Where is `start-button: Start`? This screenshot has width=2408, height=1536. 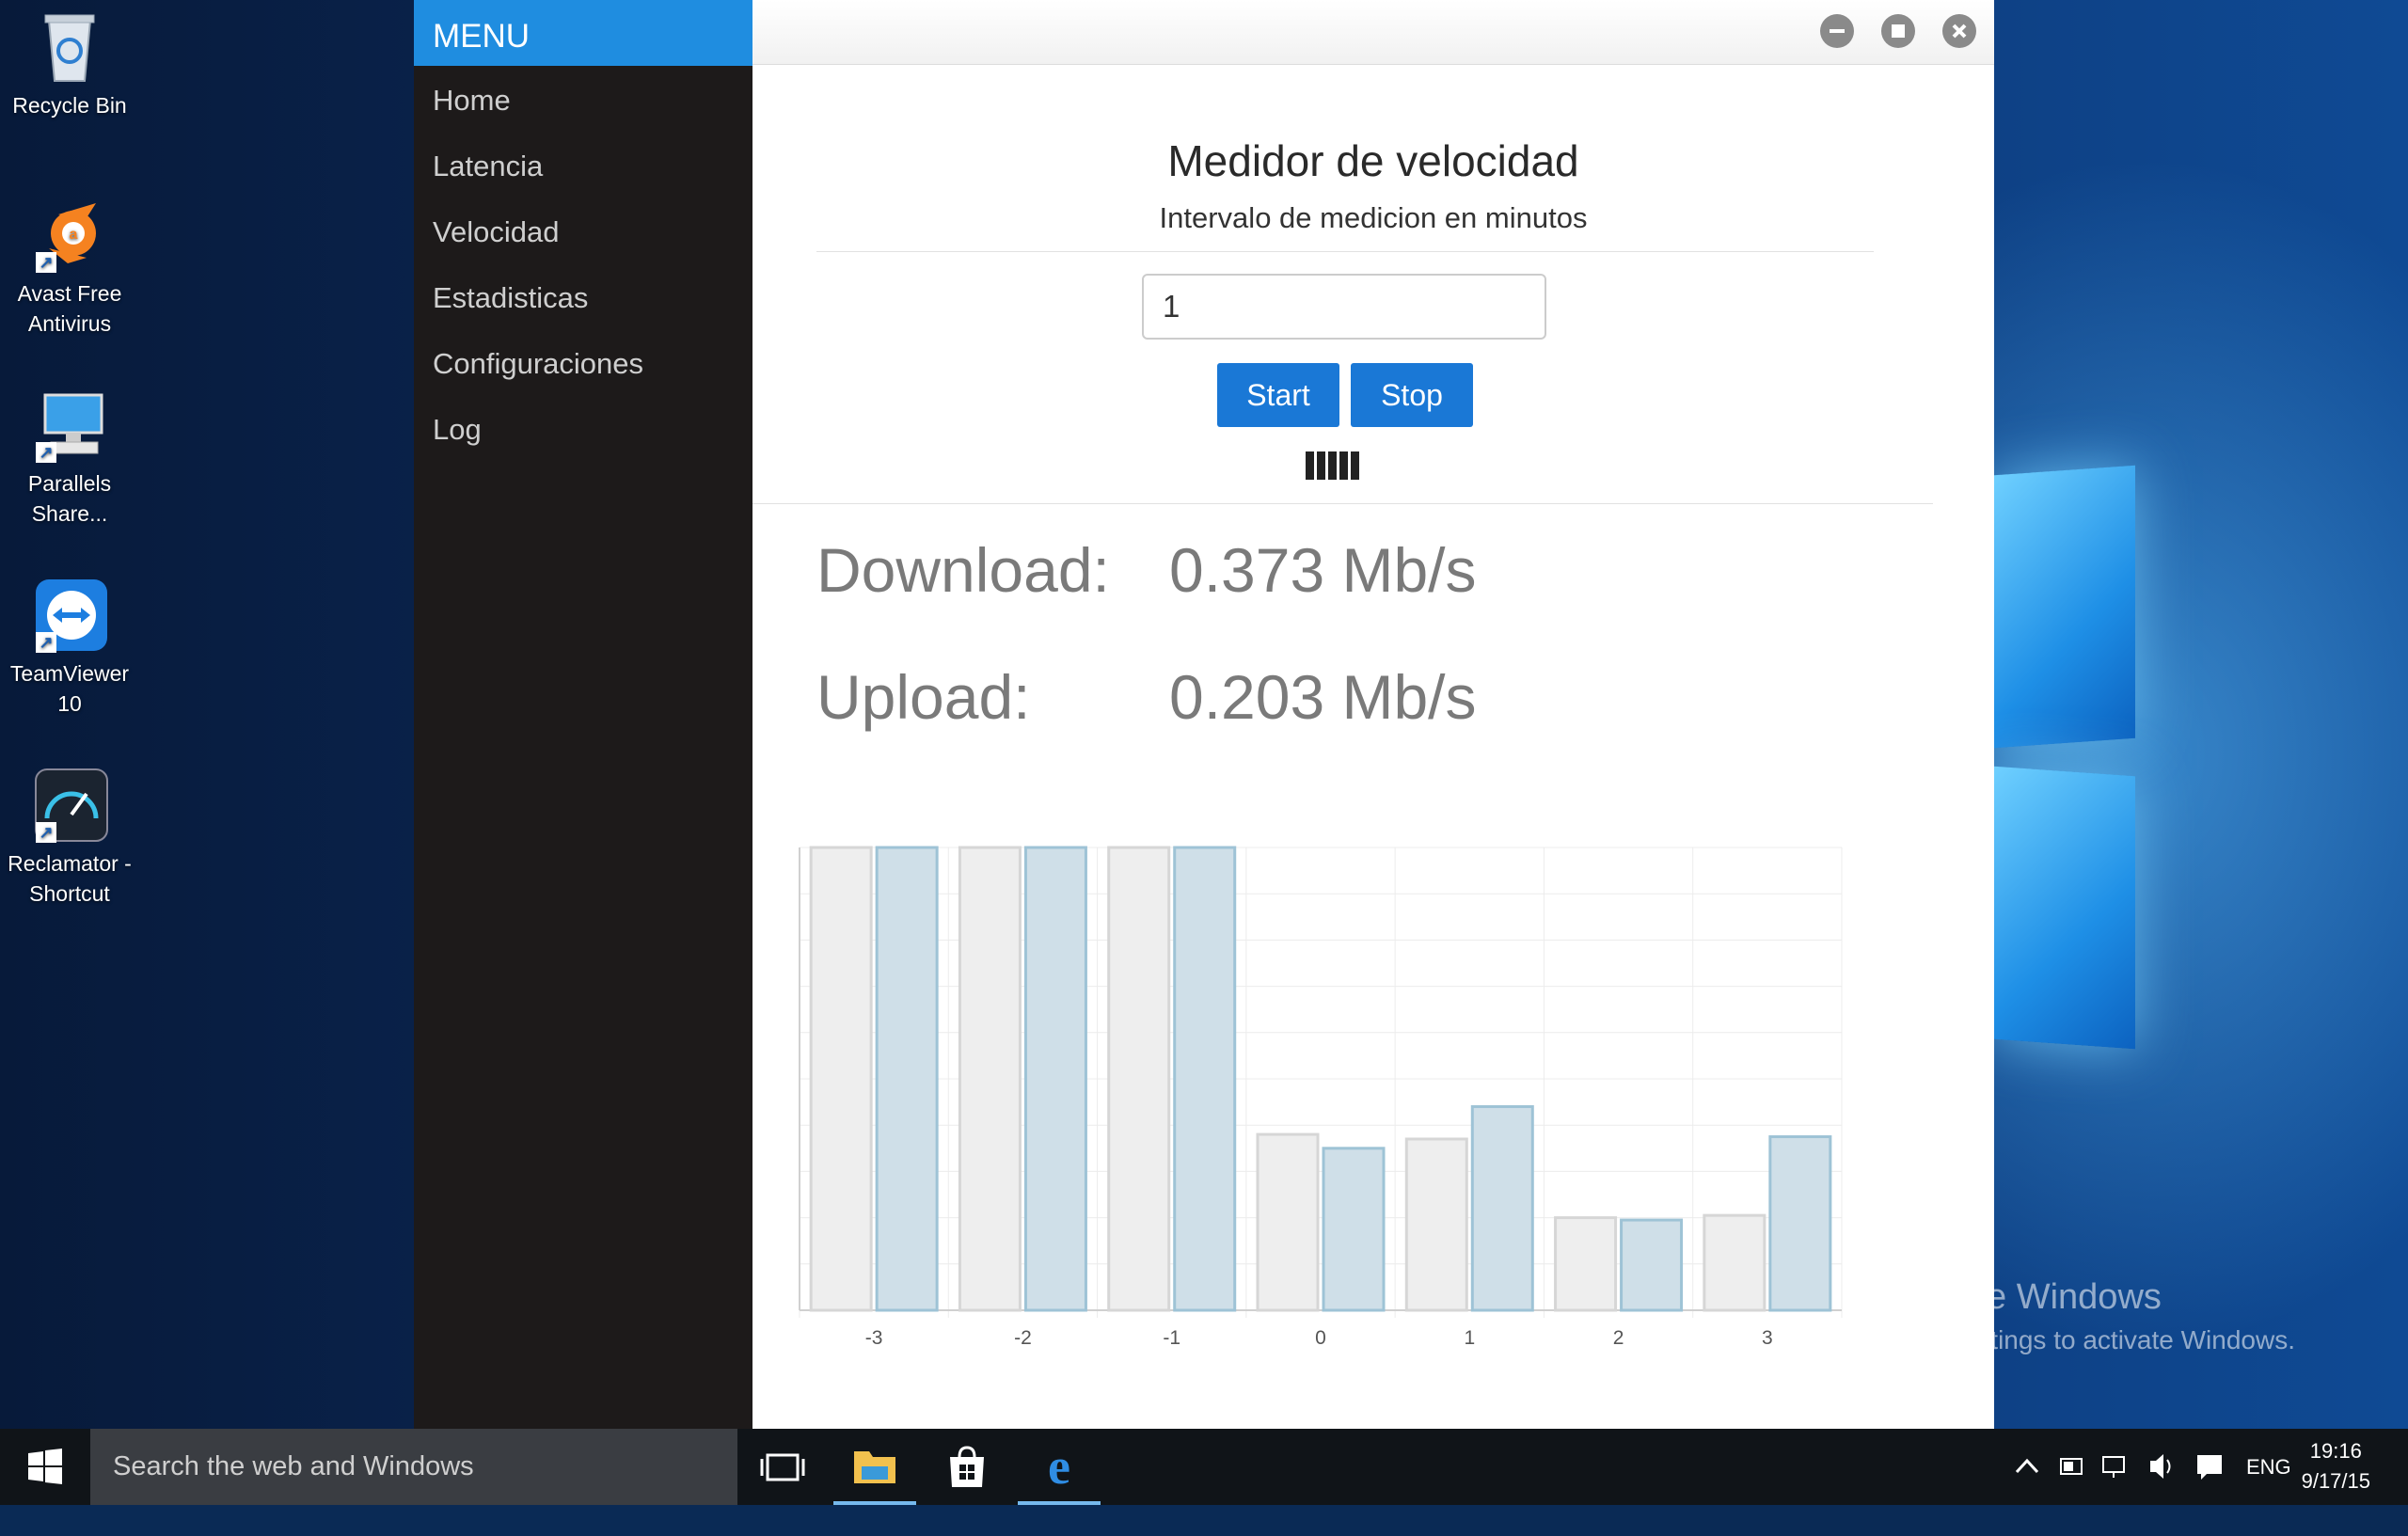 start-button: Start is located at coordinates (1278, 395).